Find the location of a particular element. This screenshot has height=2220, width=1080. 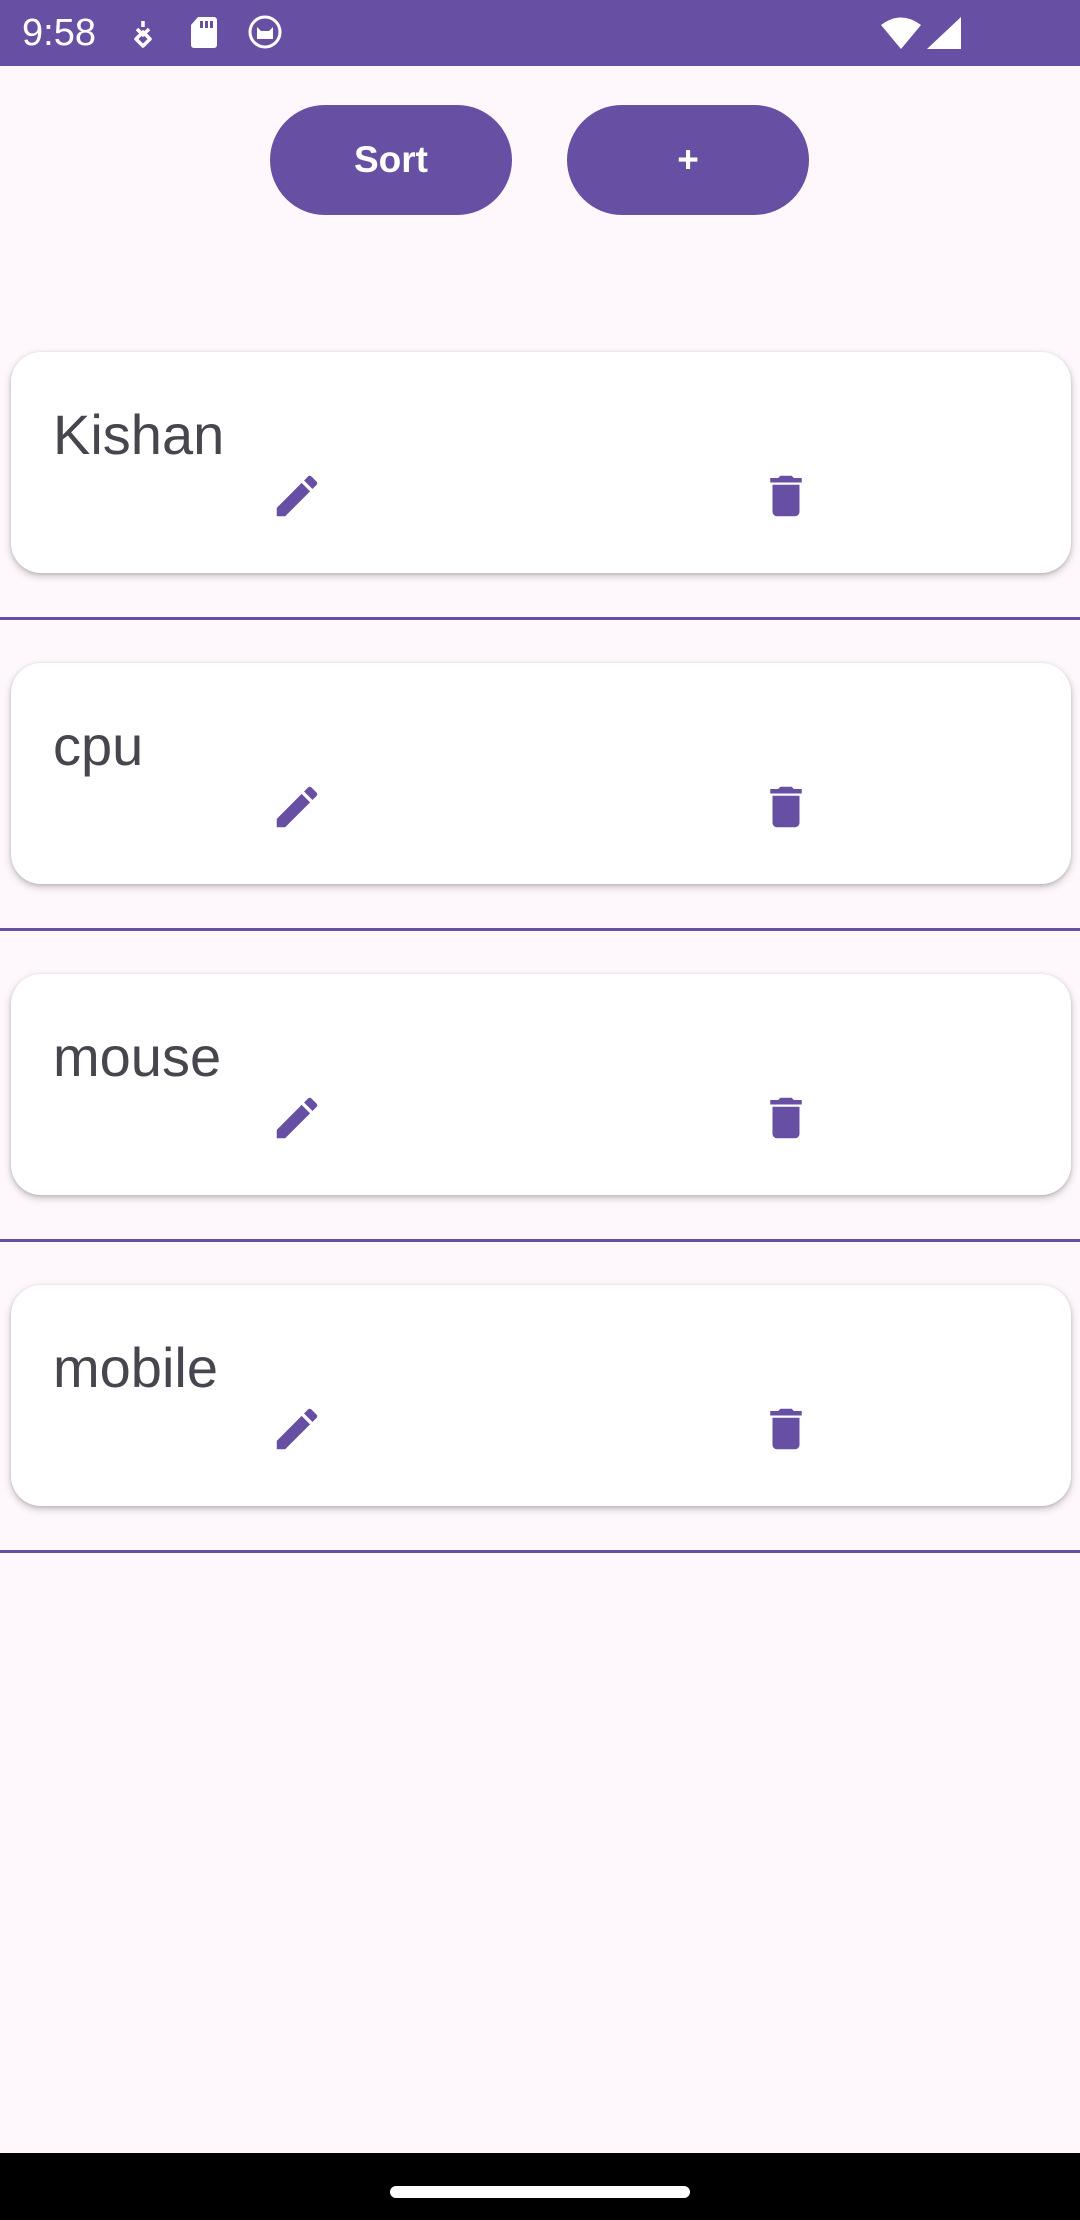

list-item: mouse is located at coordinates (540, 1129).